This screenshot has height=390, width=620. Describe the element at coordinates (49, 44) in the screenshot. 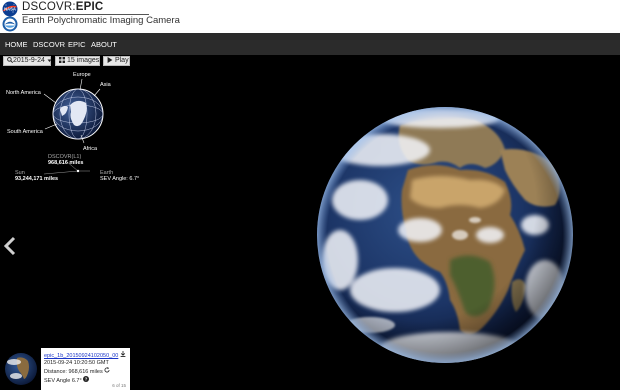

I see `nav-dscovr: DSCOVR` at that location.